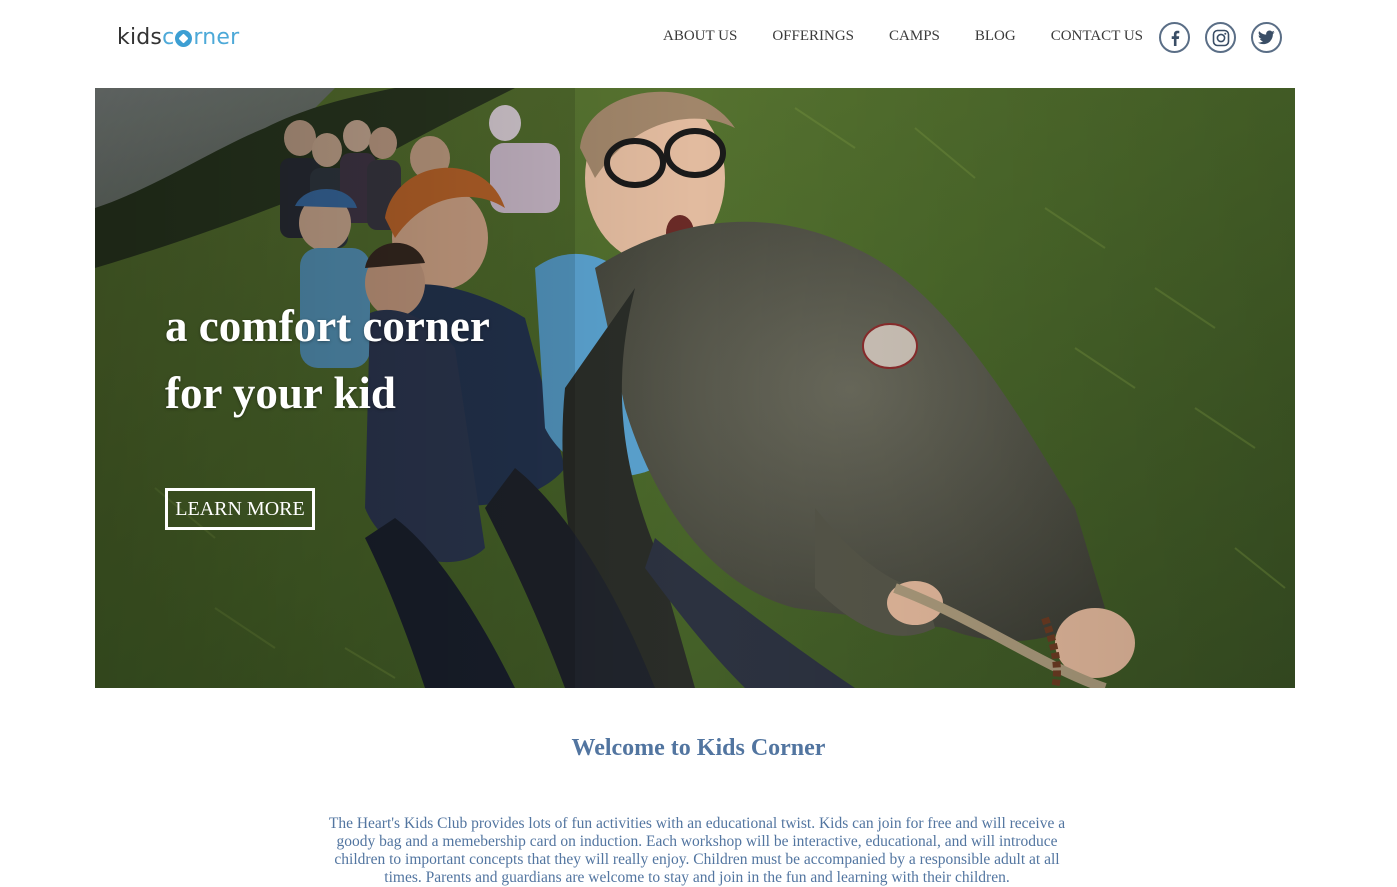 This screenshot has width=1397, height=887. What do you see at coordinates (184, 38) in the screenshot?
I see `soccer-ball-icon` at bounding box center [184, 38].